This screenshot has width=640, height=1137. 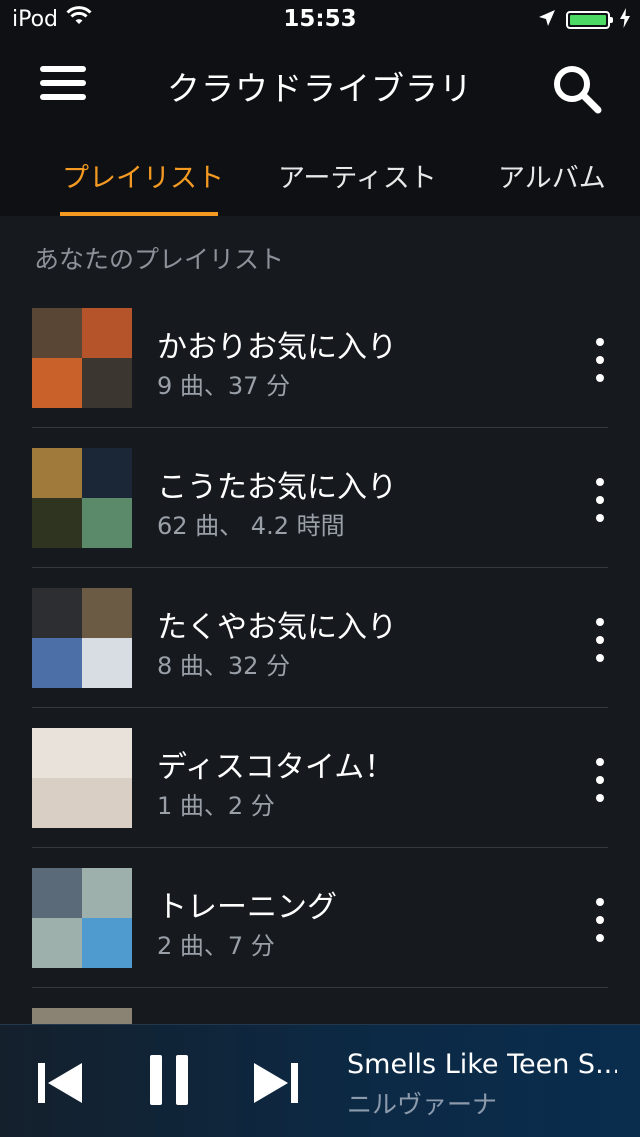 I want to click on playlist-info: 9 曲、37 分, so click(x=224, y=386).